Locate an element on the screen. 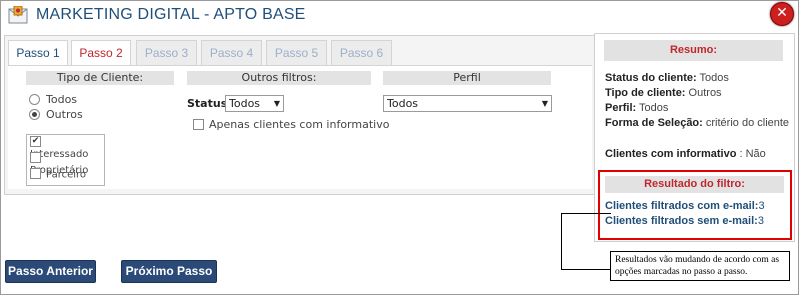  title-bar: MARKETING DIGITAL - APTO BASE ✕ is located at coordinates (398, 15).